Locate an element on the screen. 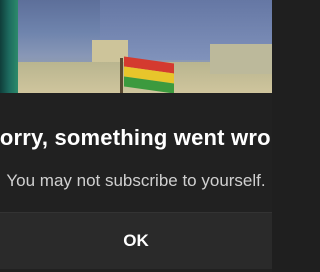 Image resolution: width=320 pixels, height=272 pixels. dialog-message: You may not subscribe to yourself. is located at coordinates (136, 180).